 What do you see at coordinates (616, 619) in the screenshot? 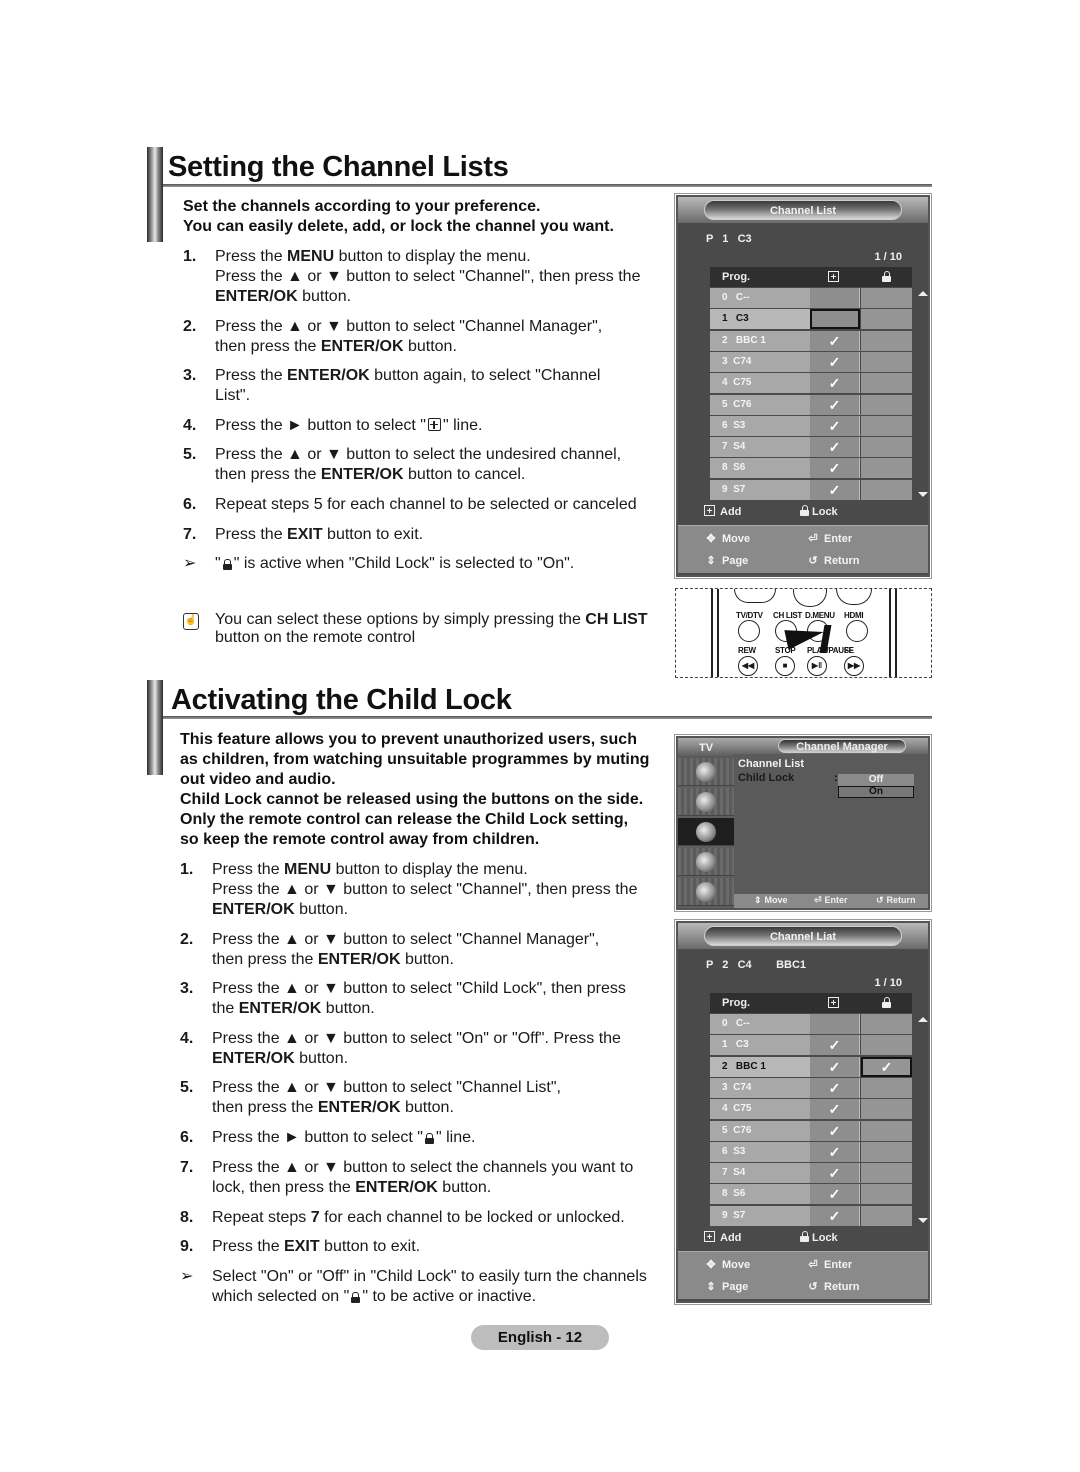
I see `emphasis: CH LIST` at bounding box center [616, 619].